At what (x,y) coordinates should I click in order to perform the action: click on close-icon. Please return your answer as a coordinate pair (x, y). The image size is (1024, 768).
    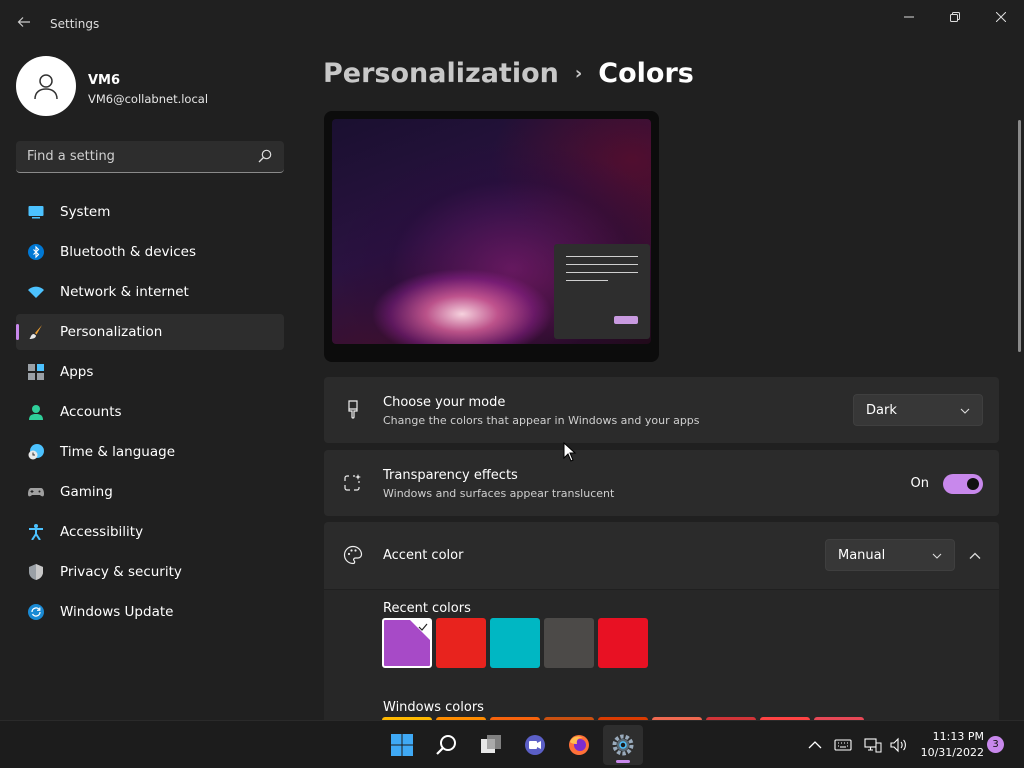
    Looking at the image, I should click on (1001, 17).